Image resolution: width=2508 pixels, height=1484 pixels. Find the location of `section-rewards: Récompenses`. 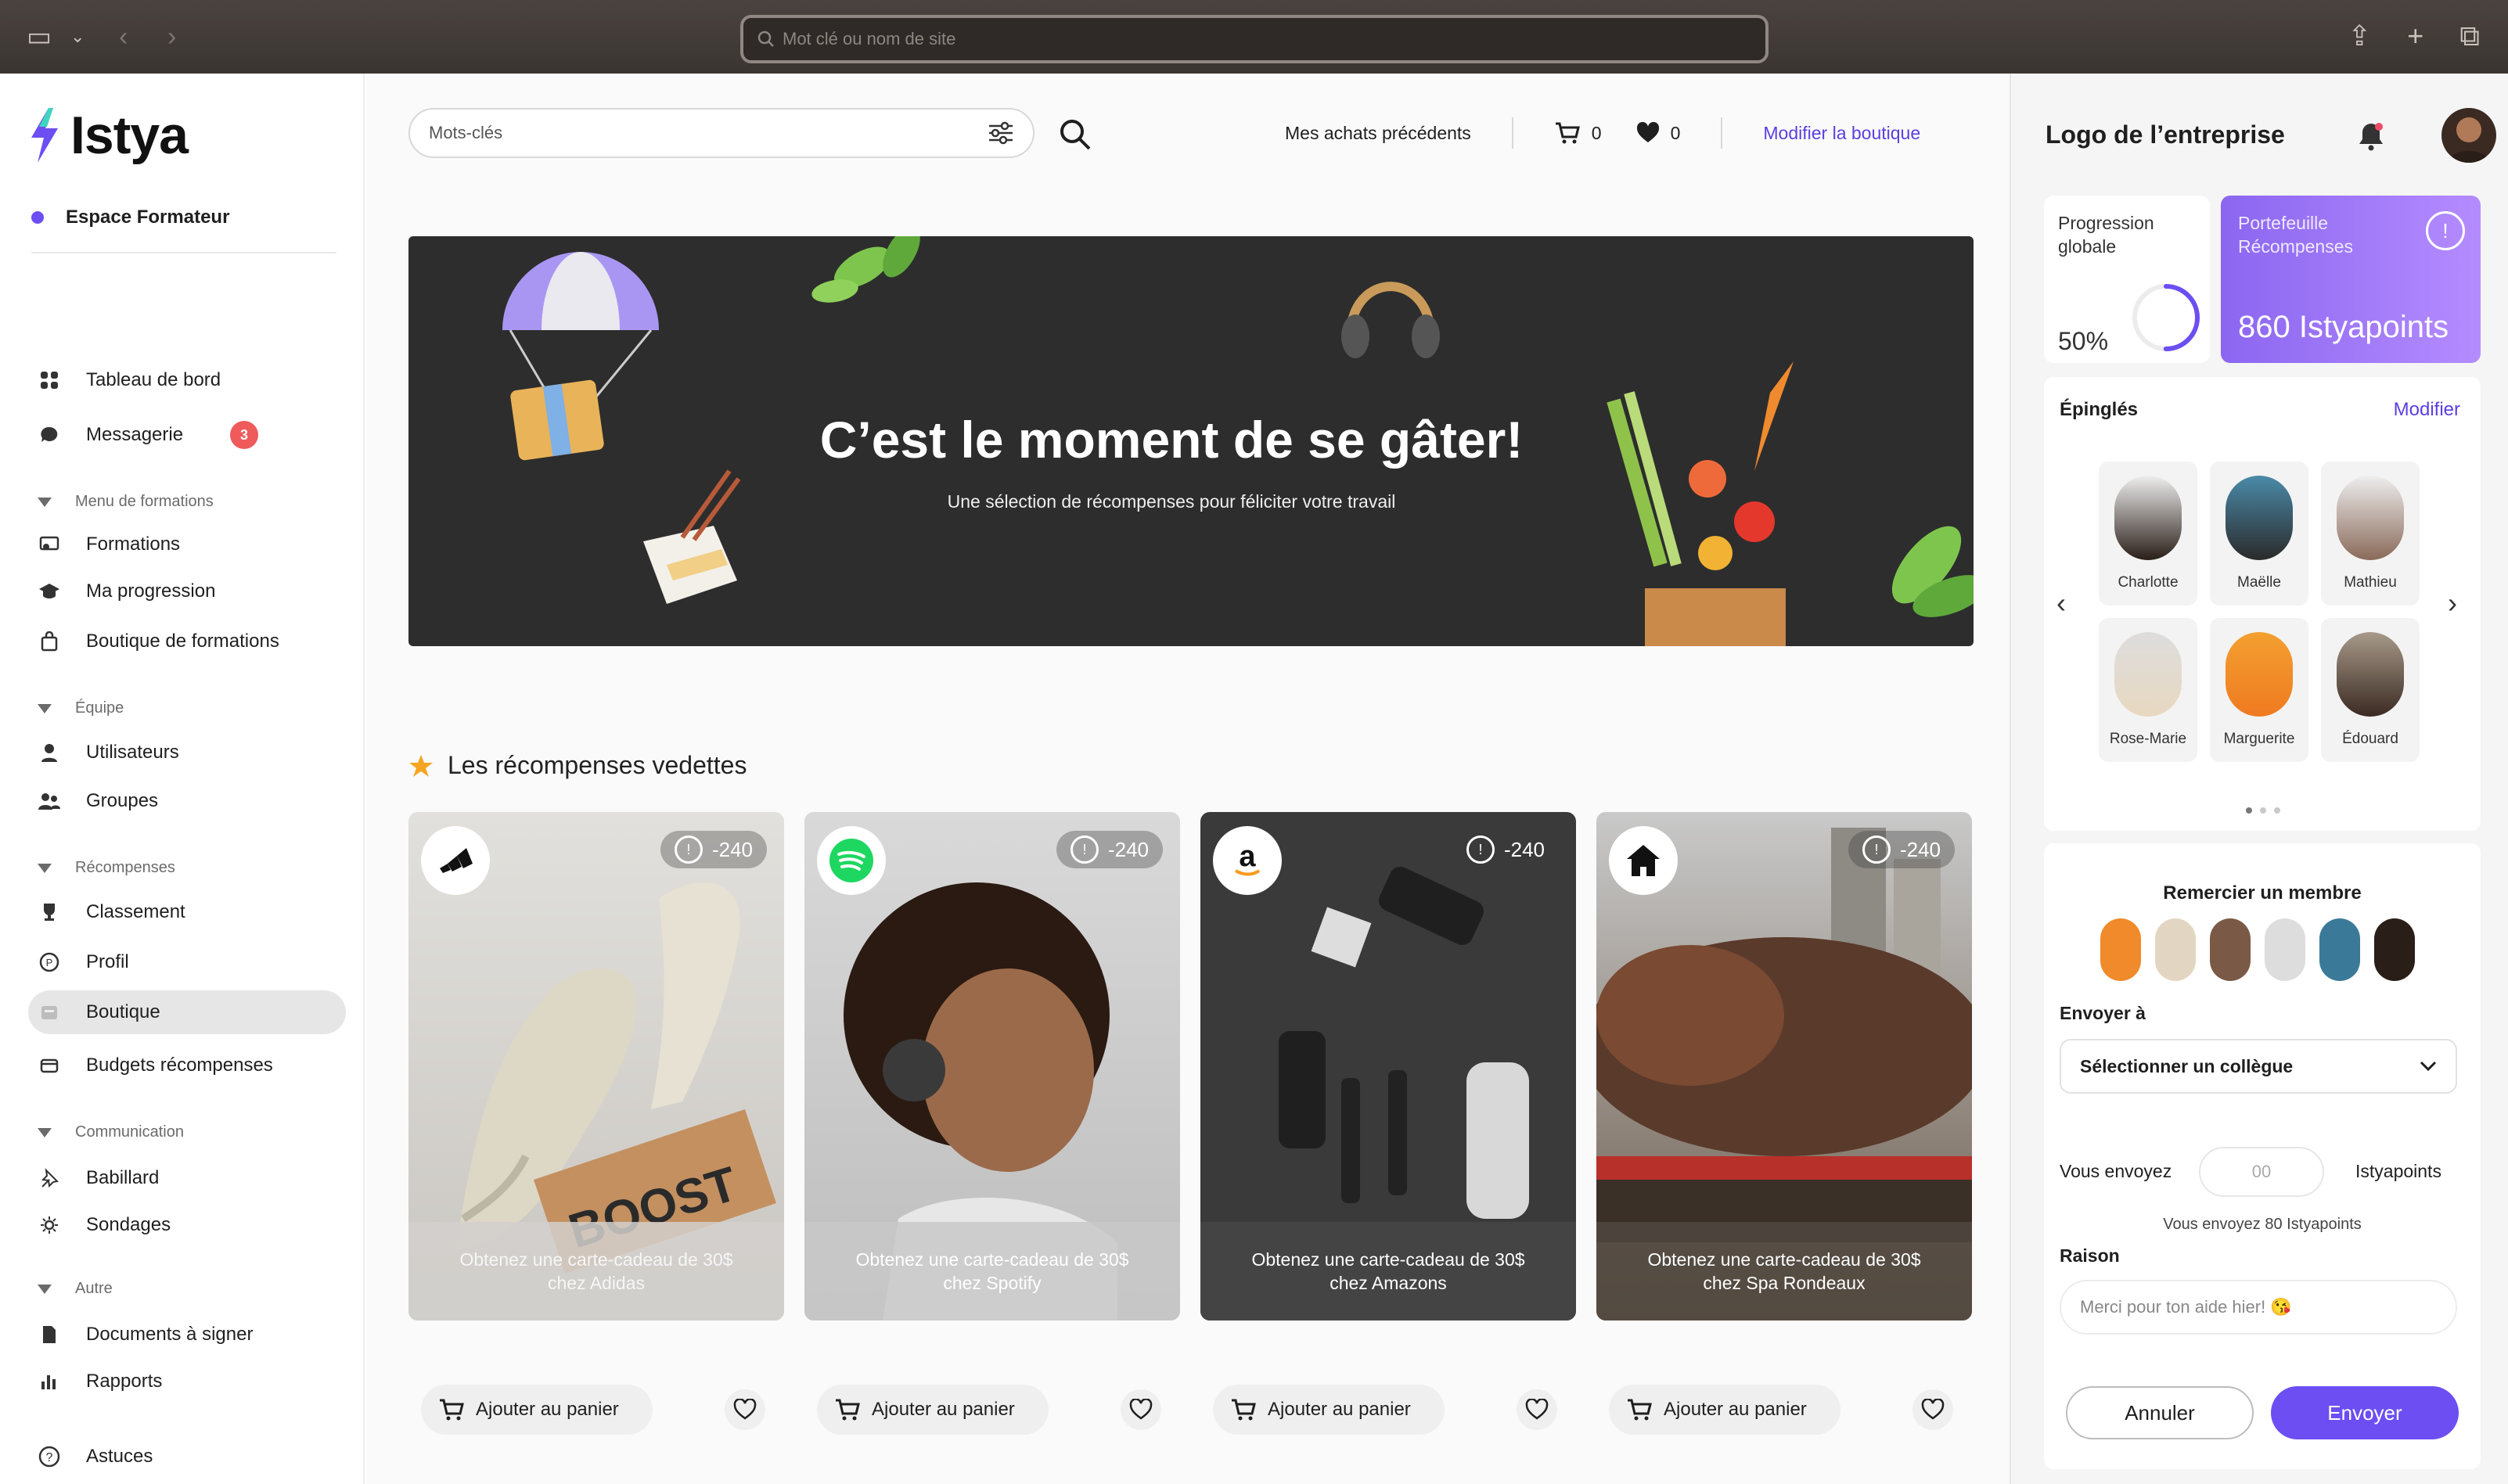

section-rewards: Récompenses is located at coordinates (106, 868).